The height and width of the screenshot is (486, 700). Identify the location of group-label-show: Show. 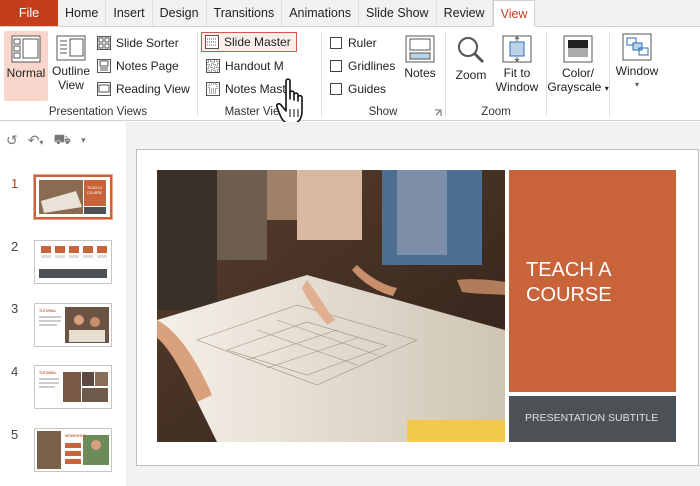
(383, 112).